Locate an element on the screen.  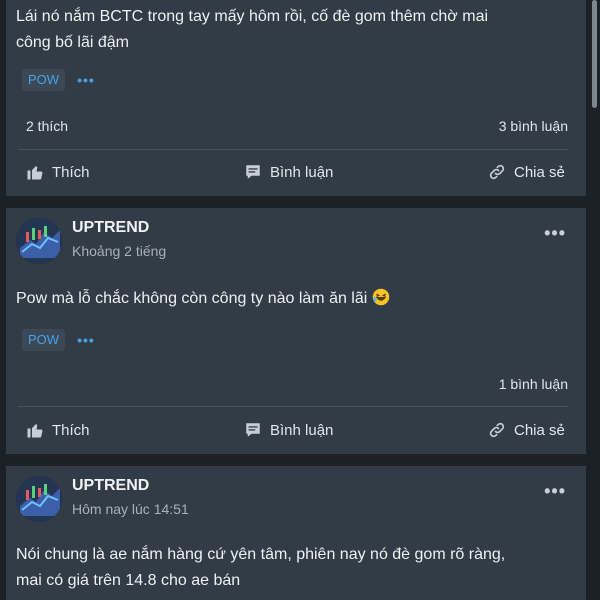
comment-count: 1 bình luận is located at coordinates (533, 384).